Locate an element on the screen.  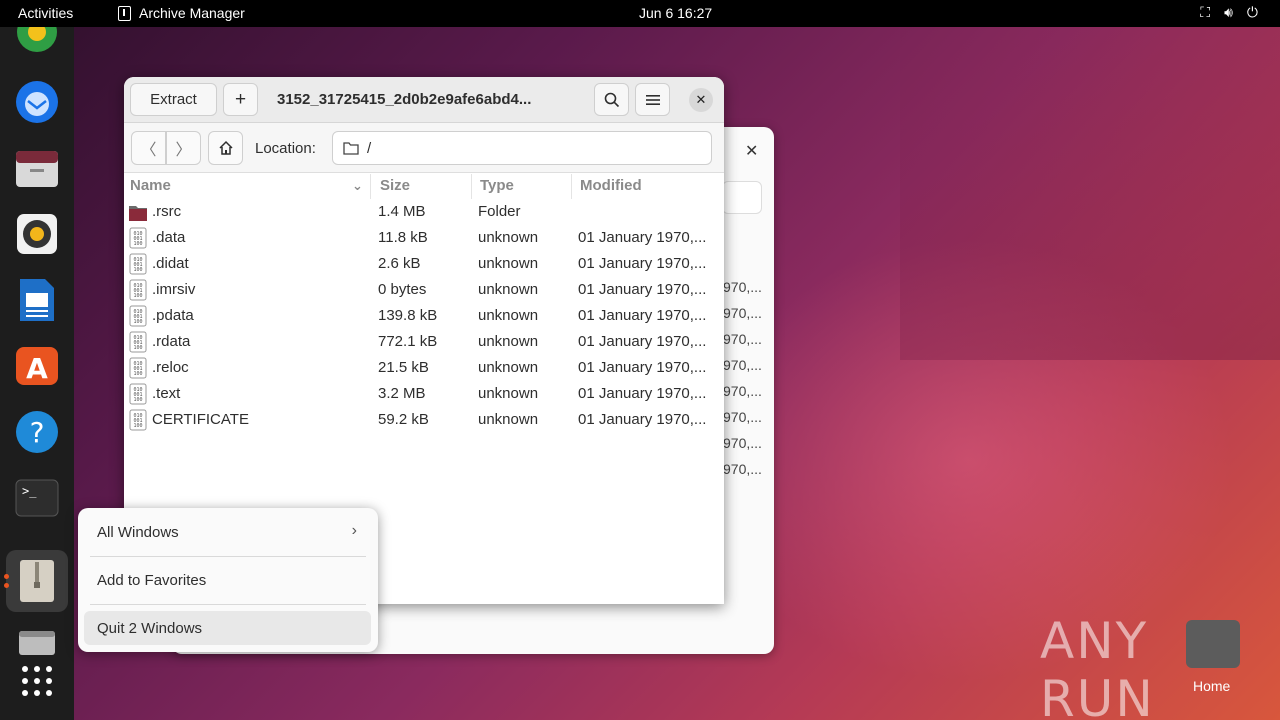
app-menu: Archive Manager is located at coordinates (181, 13).